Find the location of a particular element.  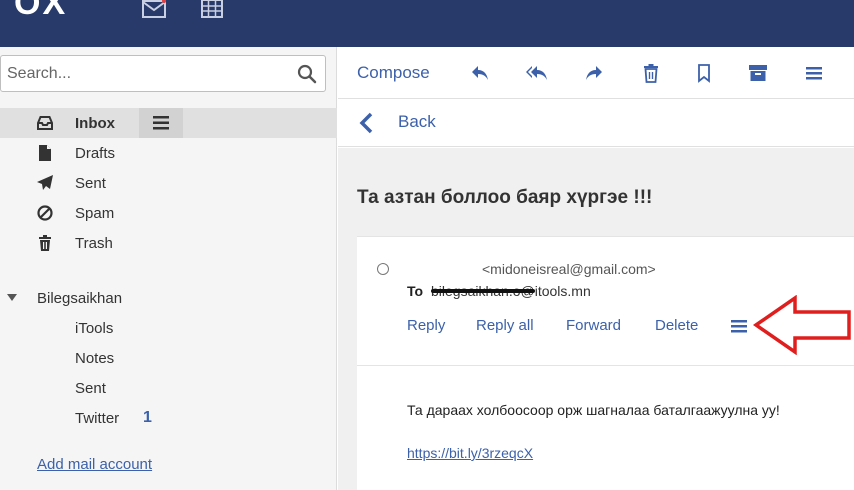

ox-logo: OX is located at coordinates (40, 10).